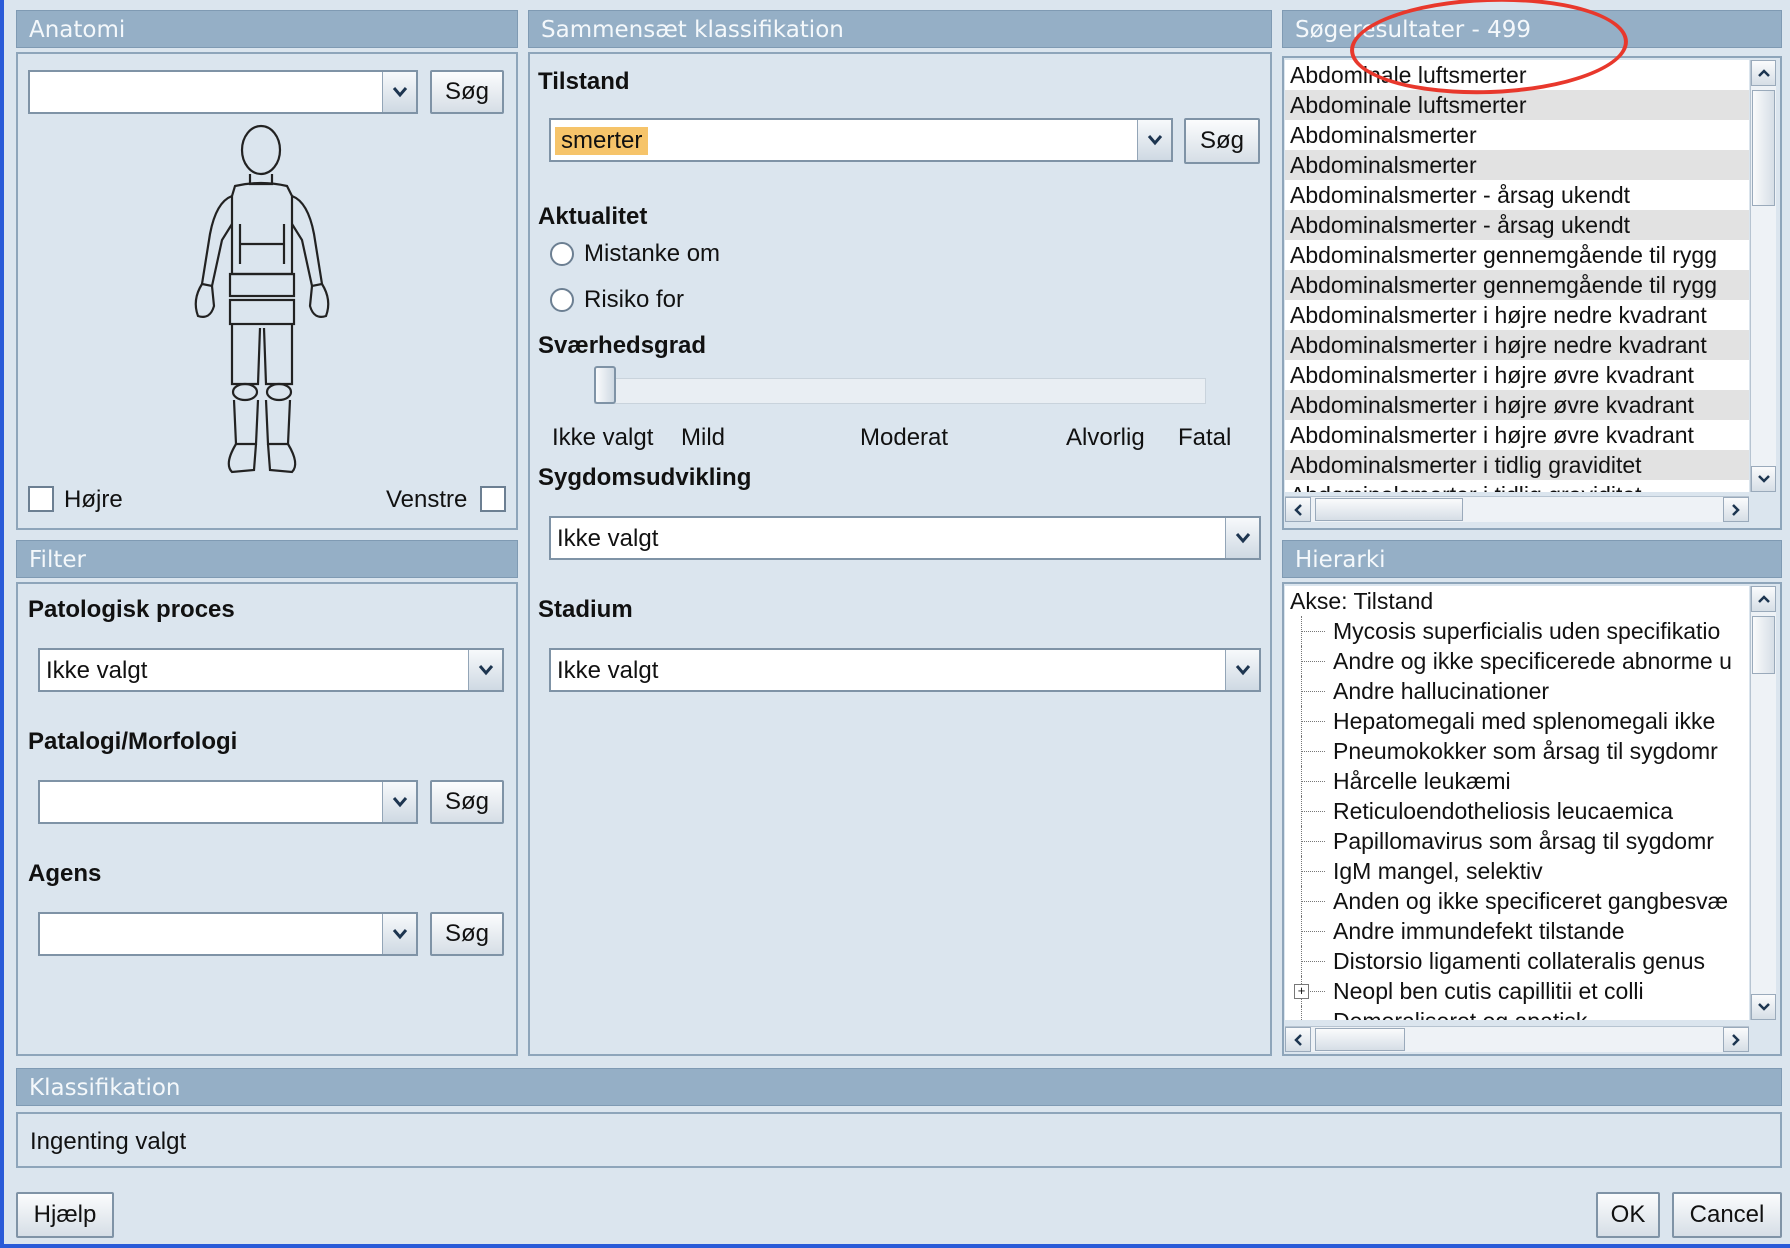 This screenshot has width=1790, height=1248. Describe the element at coordinates (1628, 1215) in the screenshot. I see `ok-button: OK` at that location.